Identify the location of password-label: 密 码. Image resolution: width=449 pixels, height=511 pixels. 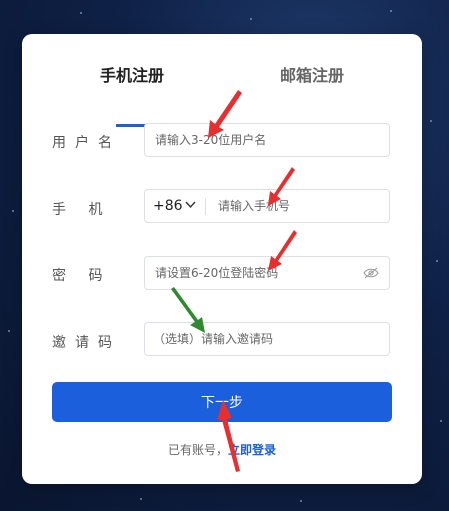
(82, 276).